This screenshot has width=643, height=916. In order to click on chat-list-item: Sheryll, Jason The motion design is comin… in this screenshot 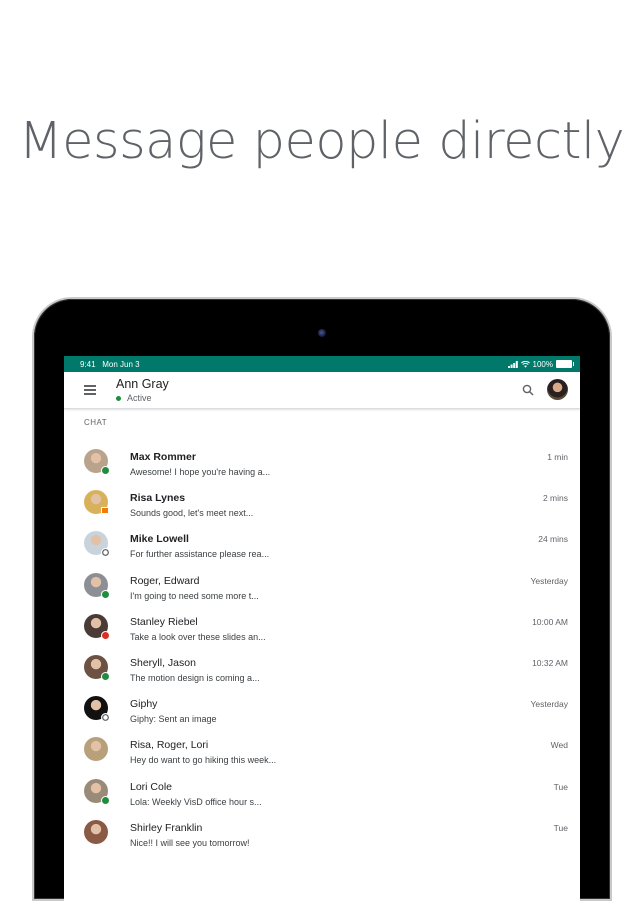, I will do `click(322, 670)`.